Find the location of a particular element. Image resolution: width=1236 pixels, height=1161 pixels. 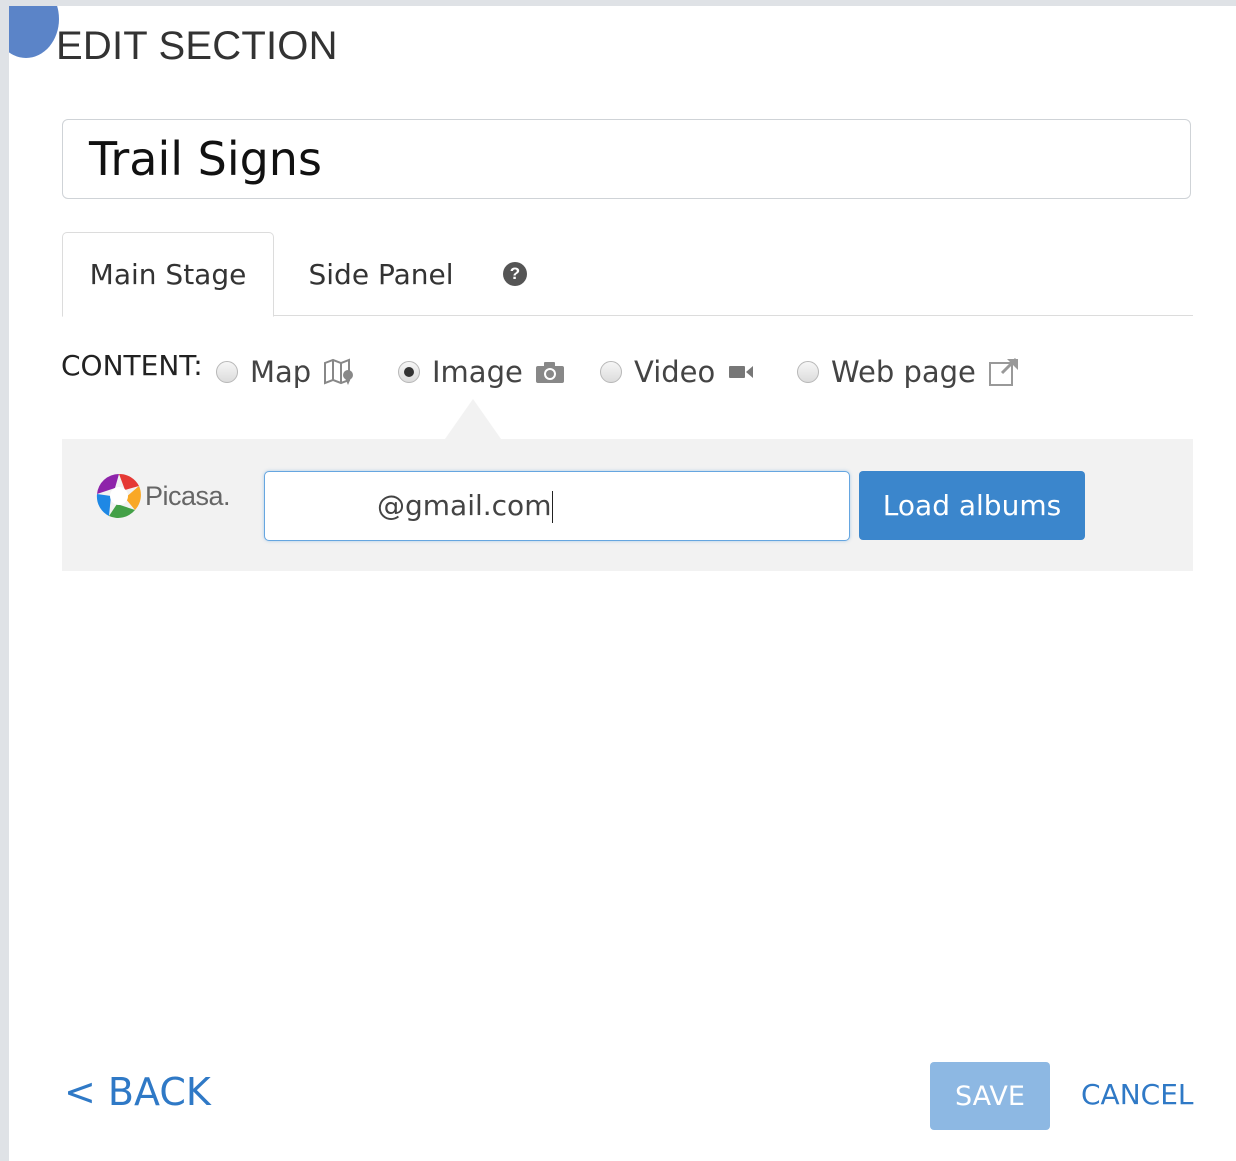

back-link: < BACK is located at coordinates (137, 1092).